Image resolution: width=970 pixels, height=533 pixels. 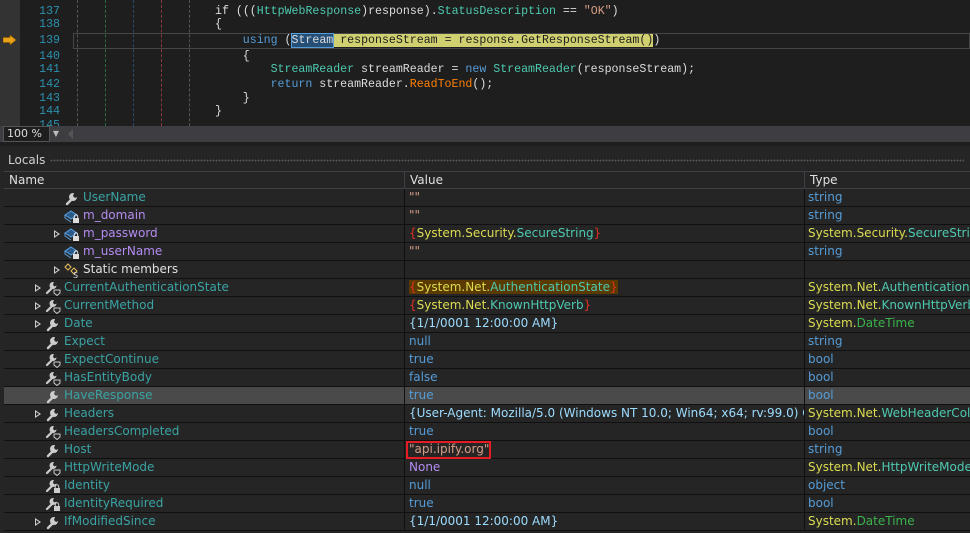 I want to click on column-header-name: Name, so click(x=204, y=180).